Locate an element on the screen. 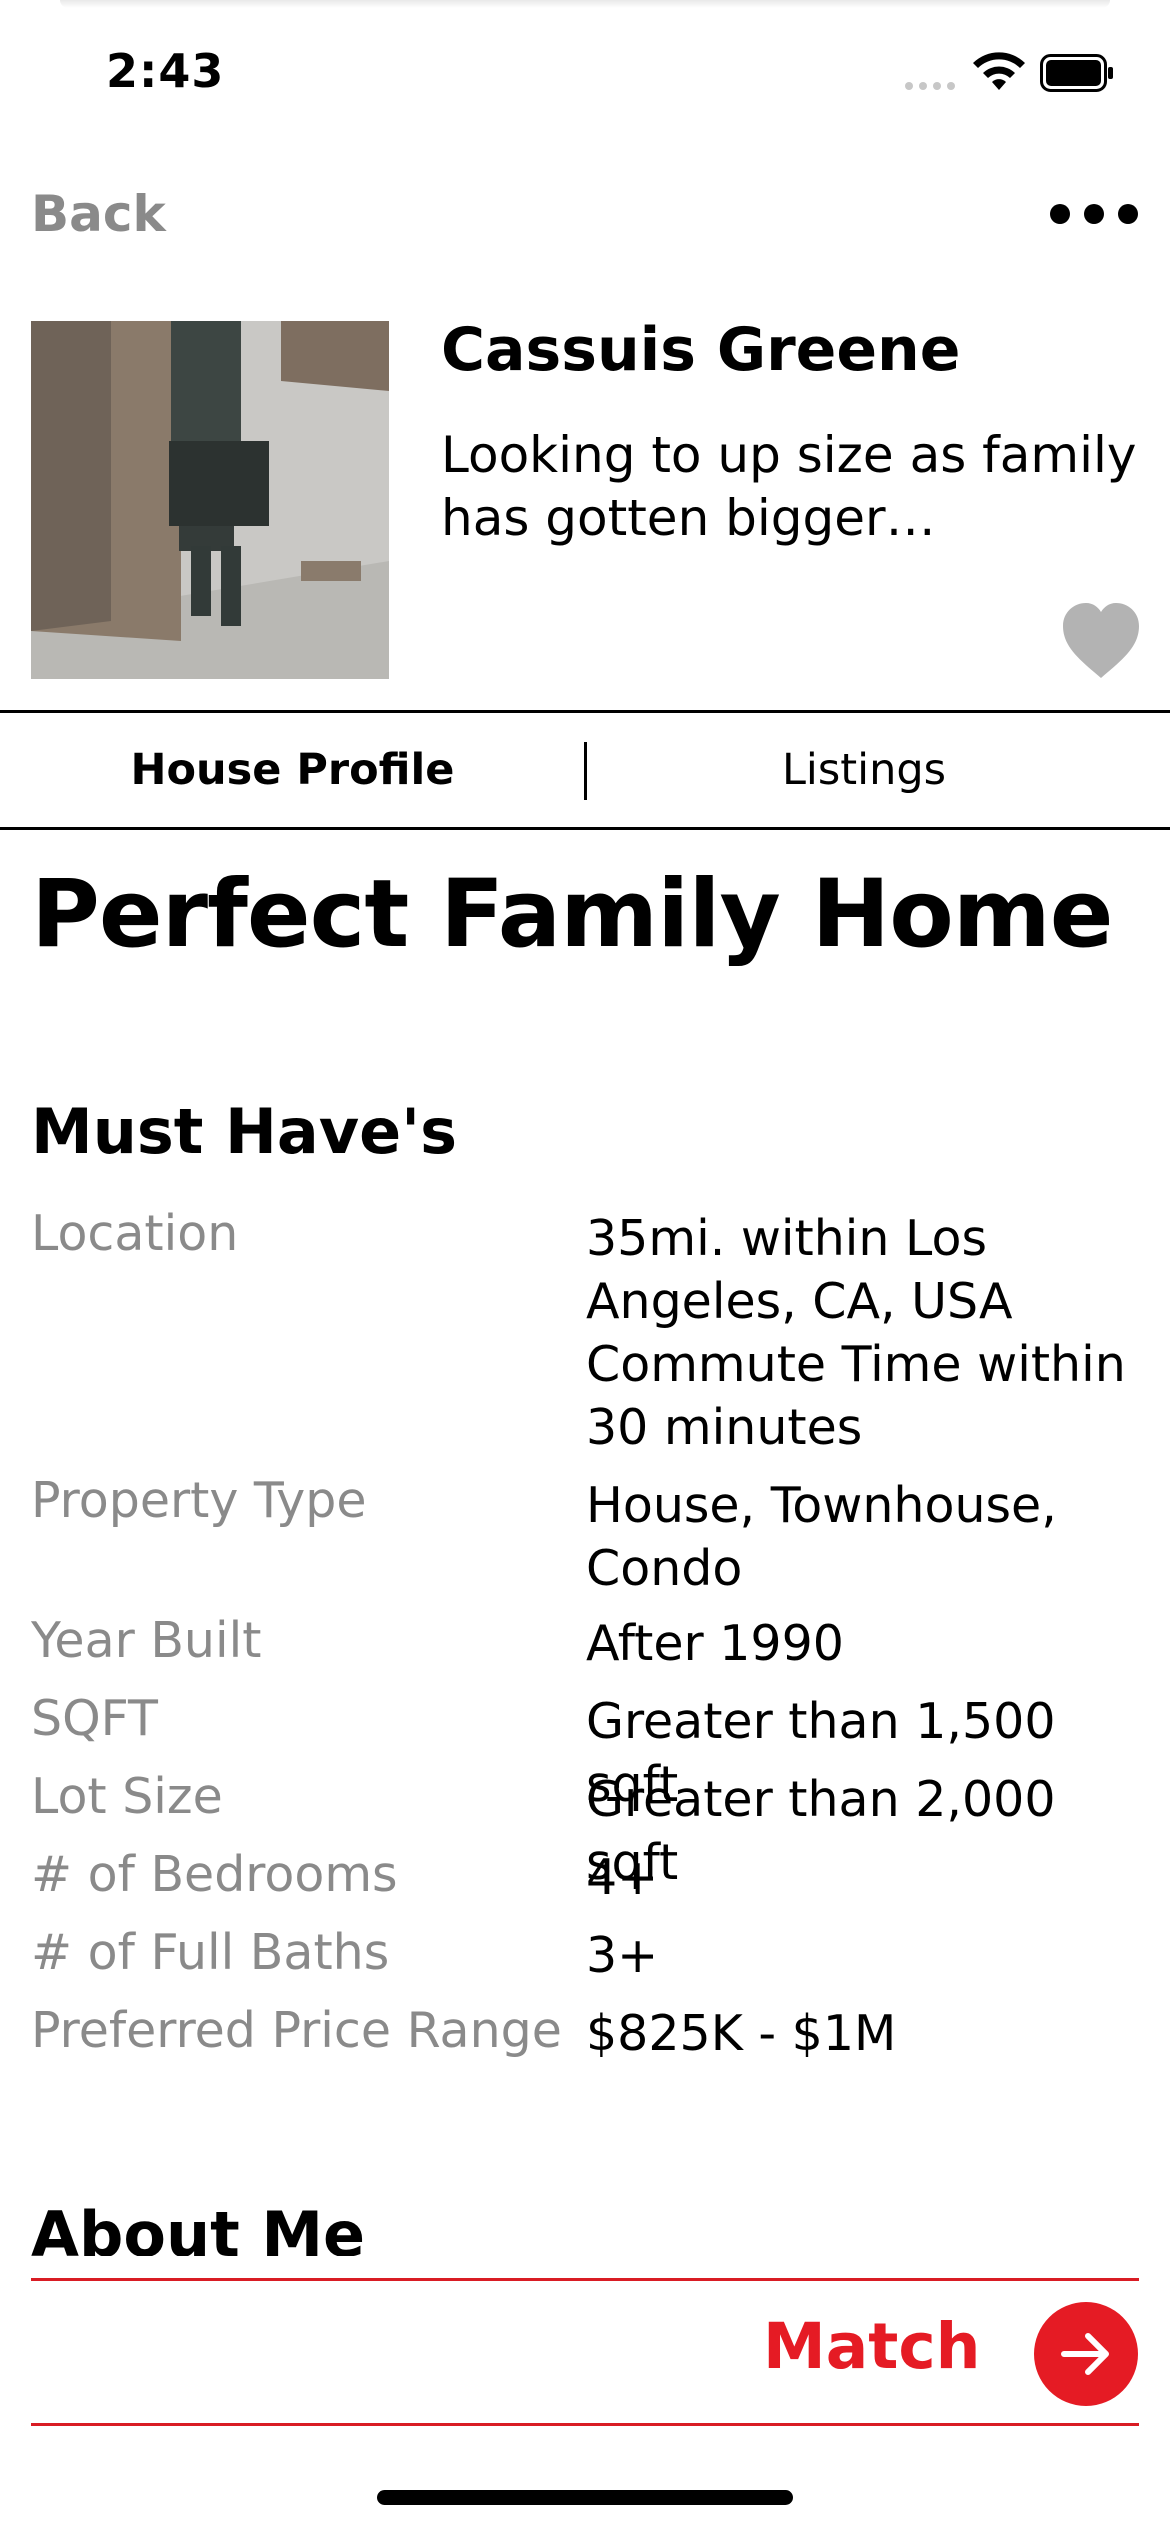 The width and height of the screenshot is (1170, 2532). top-shadow is located at coordinates (585, 4).